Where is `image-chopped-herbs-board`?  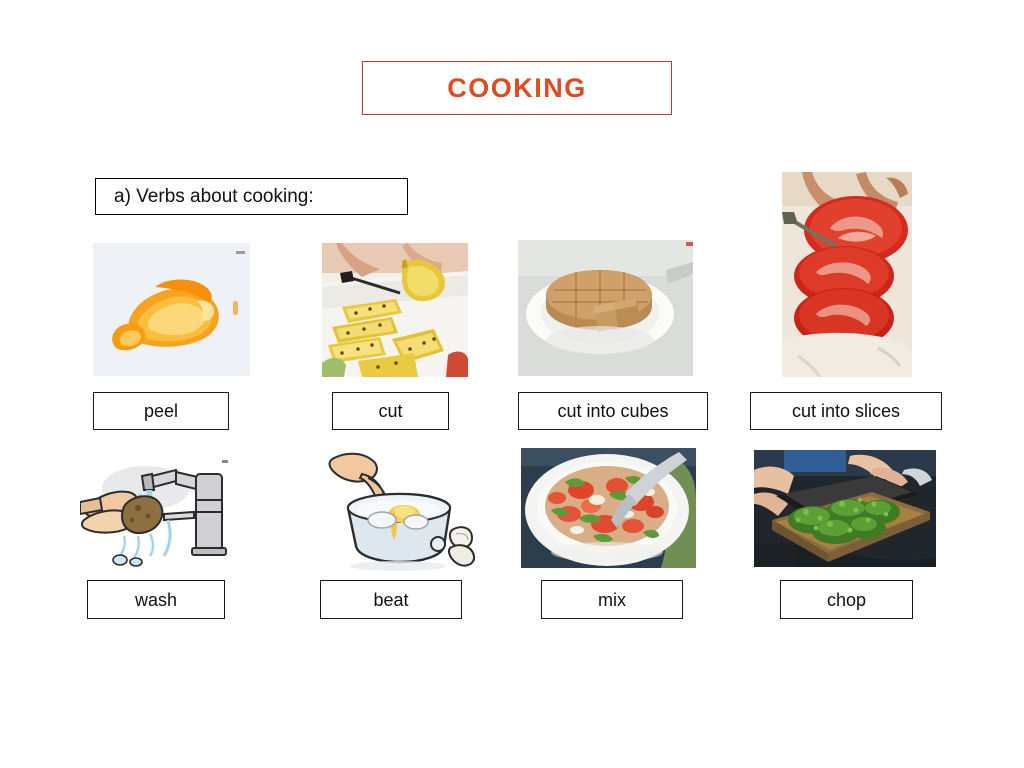 image-chopped-herbs-board is located at coordinates (845, 508).